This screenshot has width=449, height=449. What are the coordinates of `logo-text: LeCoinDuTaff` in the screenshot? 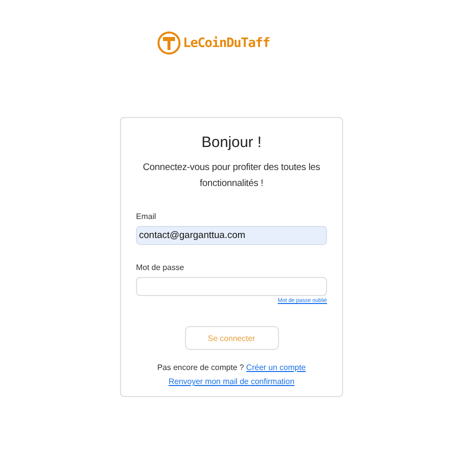 It's located at (226, 43).